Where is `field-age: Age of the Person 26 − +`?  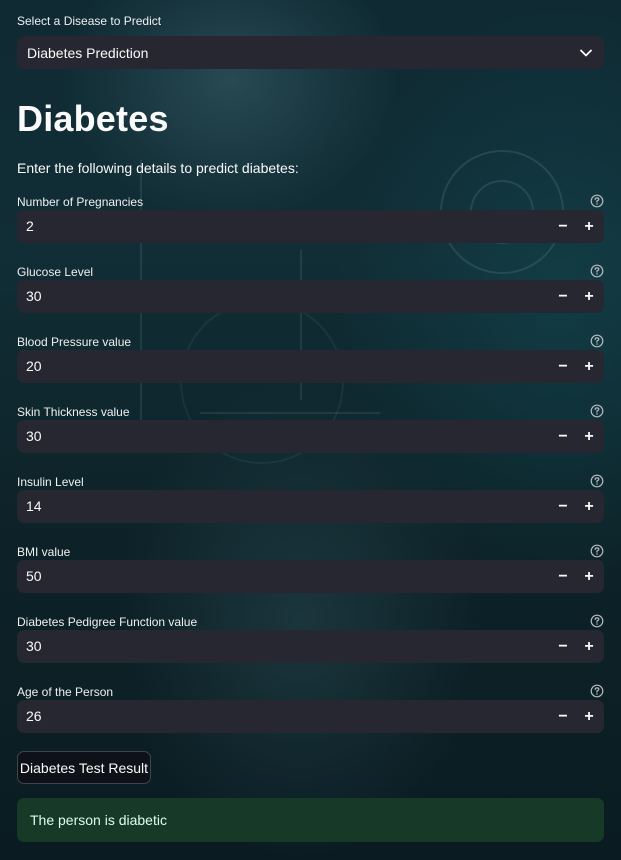 field-age: Age of the Person 26 − + is located at coordinates (310, 719).